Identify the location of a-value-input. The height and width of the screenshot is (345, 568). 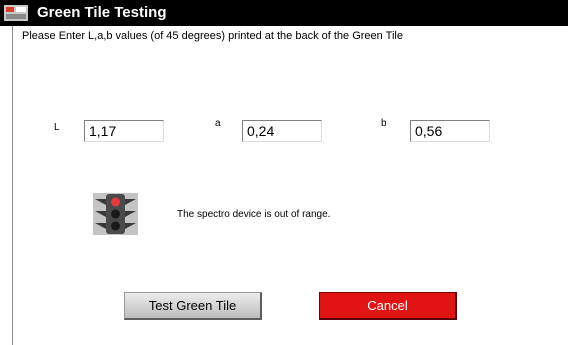
(282, 131).